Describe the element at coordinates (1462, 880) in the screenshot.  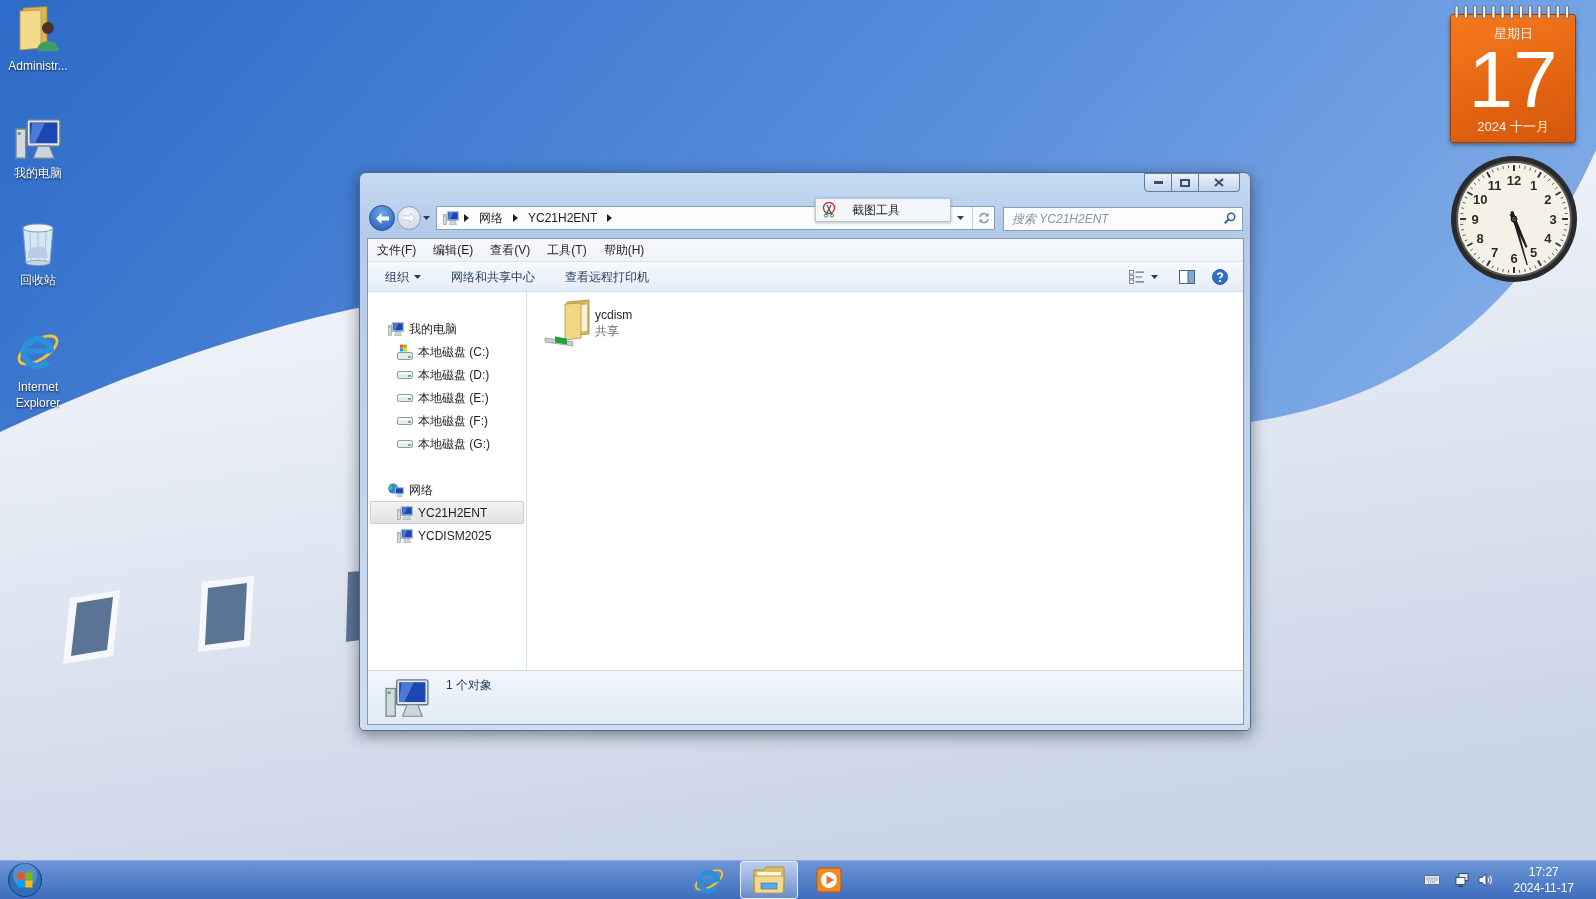
I see `network-status-icon` at that location.